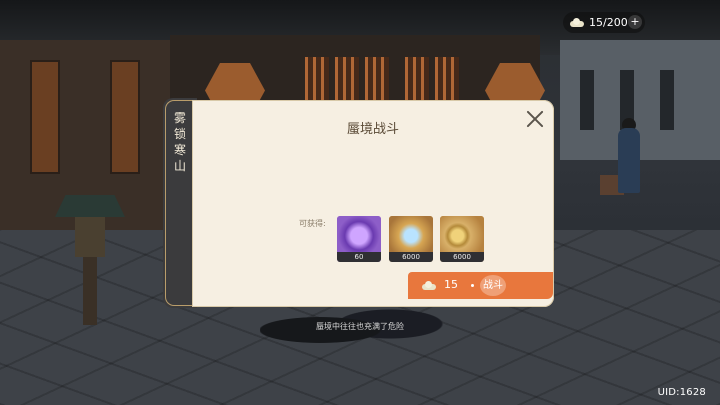  I want to click on hint-text: 蜃境中往往也充满了危险, so click(360, 326).